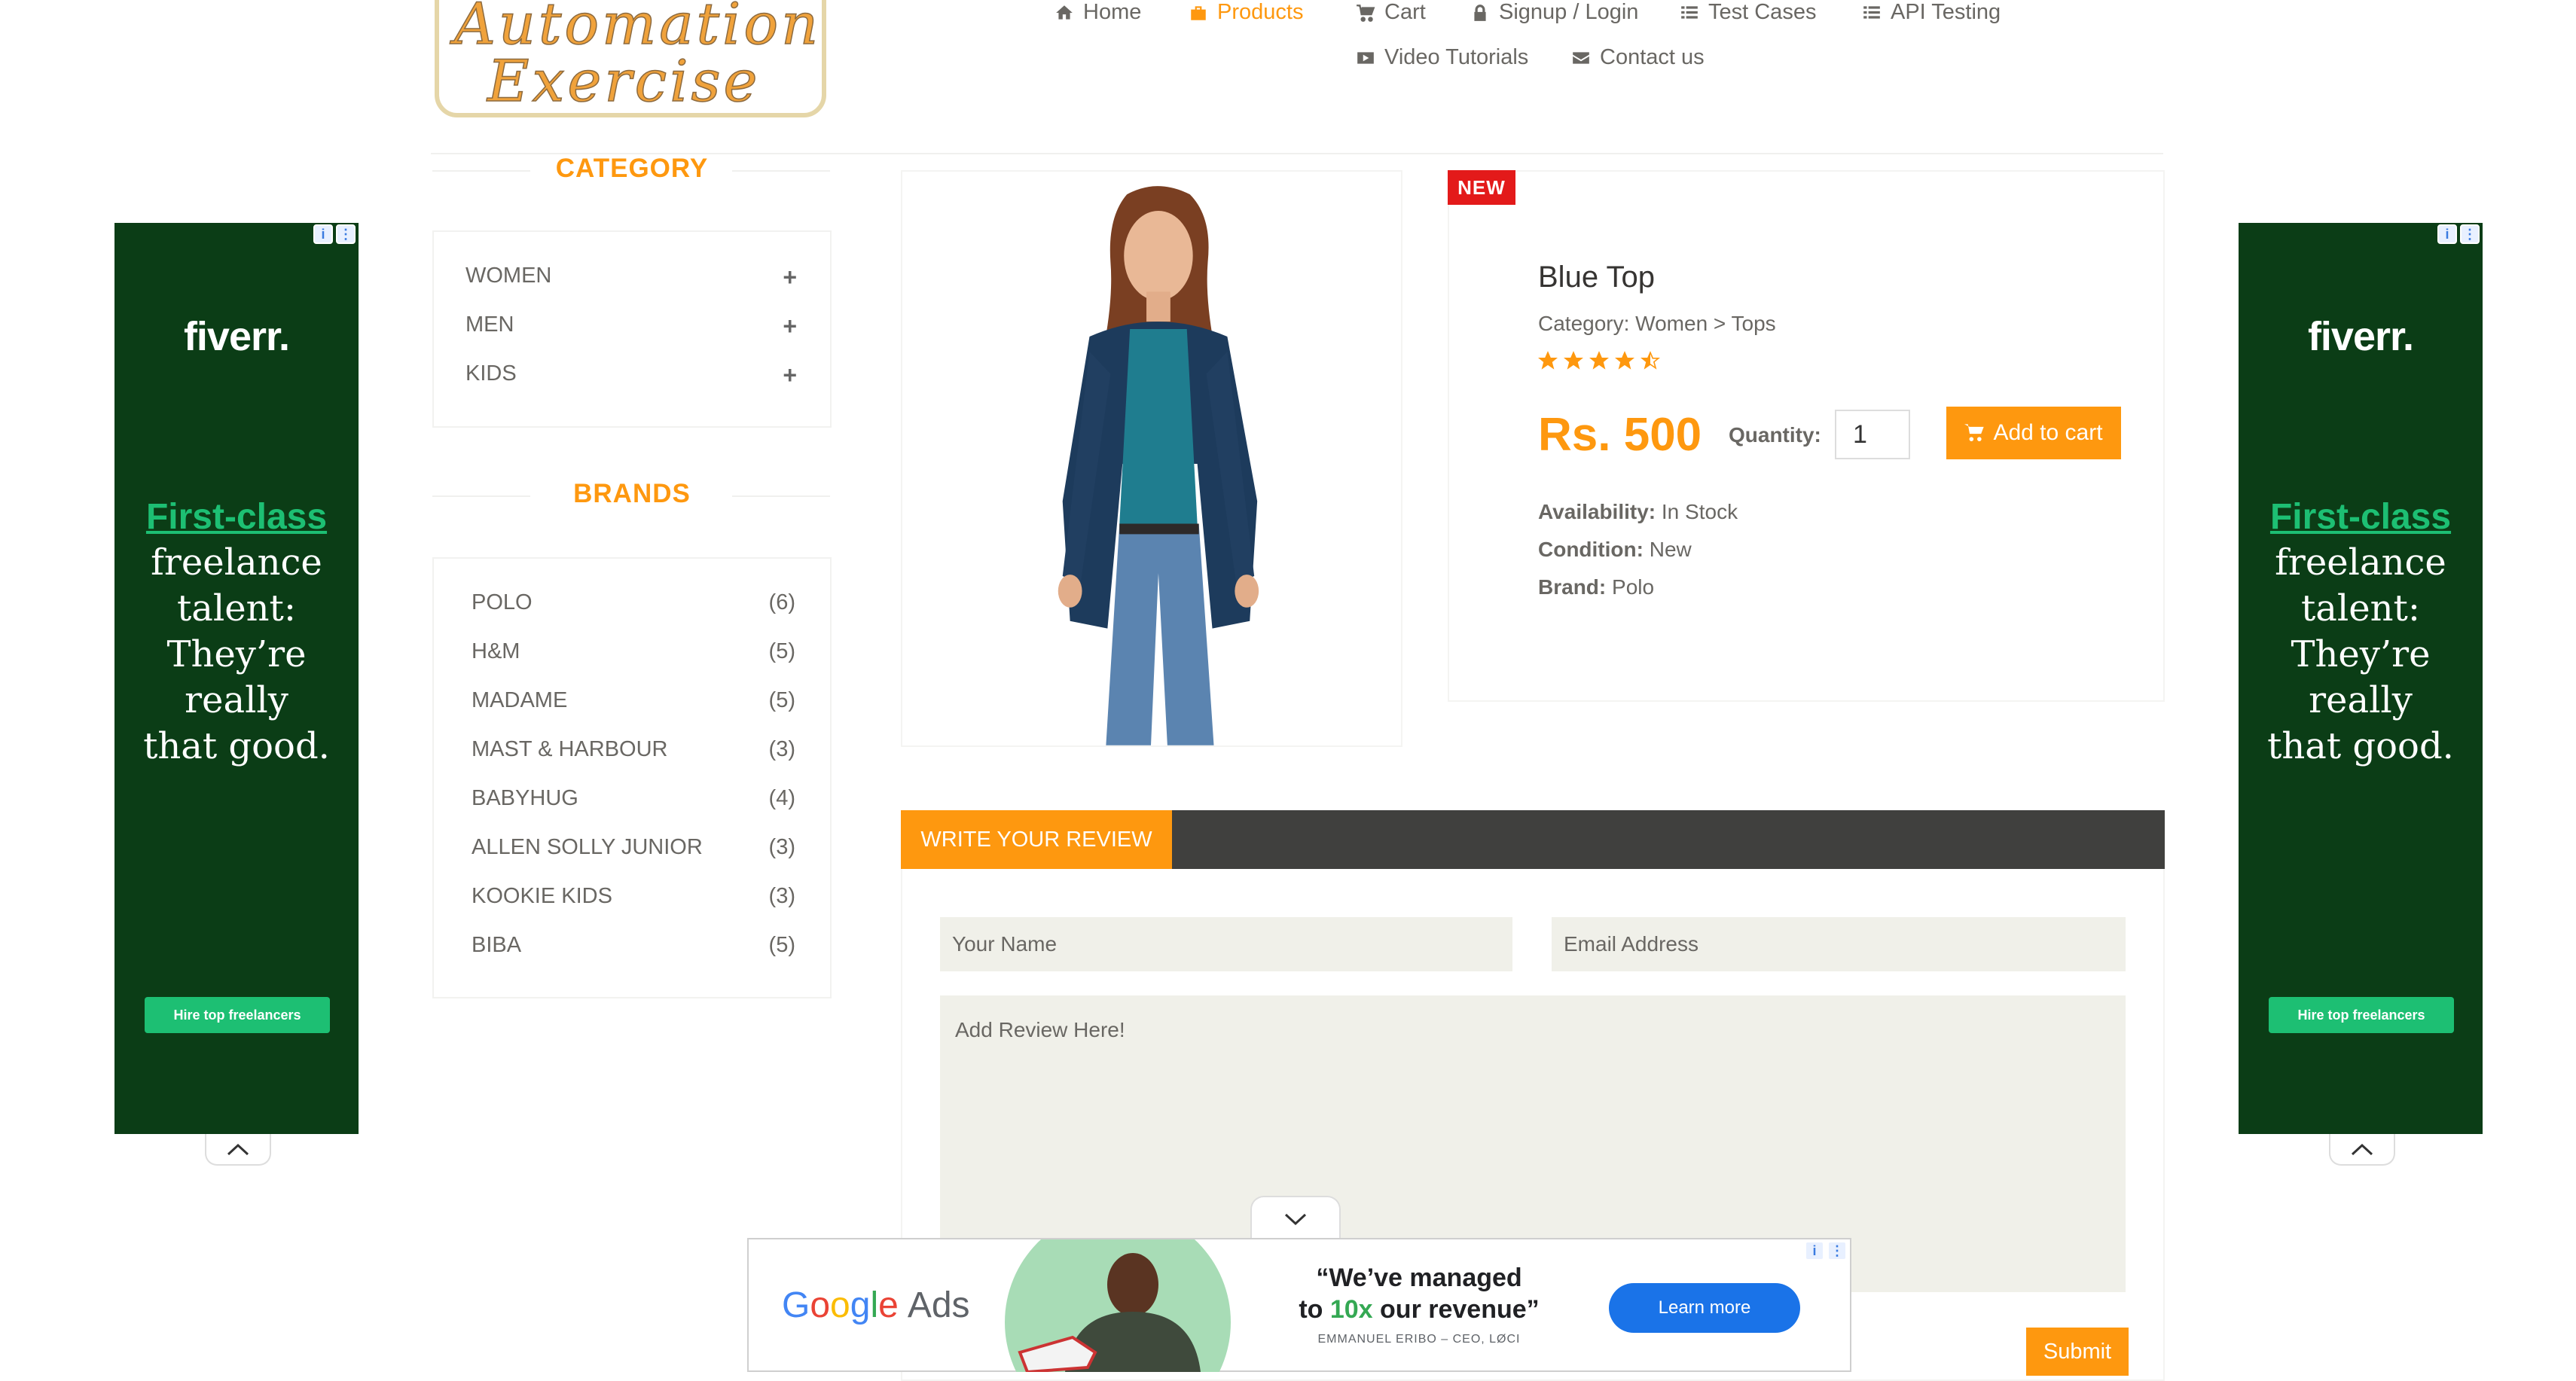  I want to click on brand-name: MAST & HARBOUR, so click(570, 749).